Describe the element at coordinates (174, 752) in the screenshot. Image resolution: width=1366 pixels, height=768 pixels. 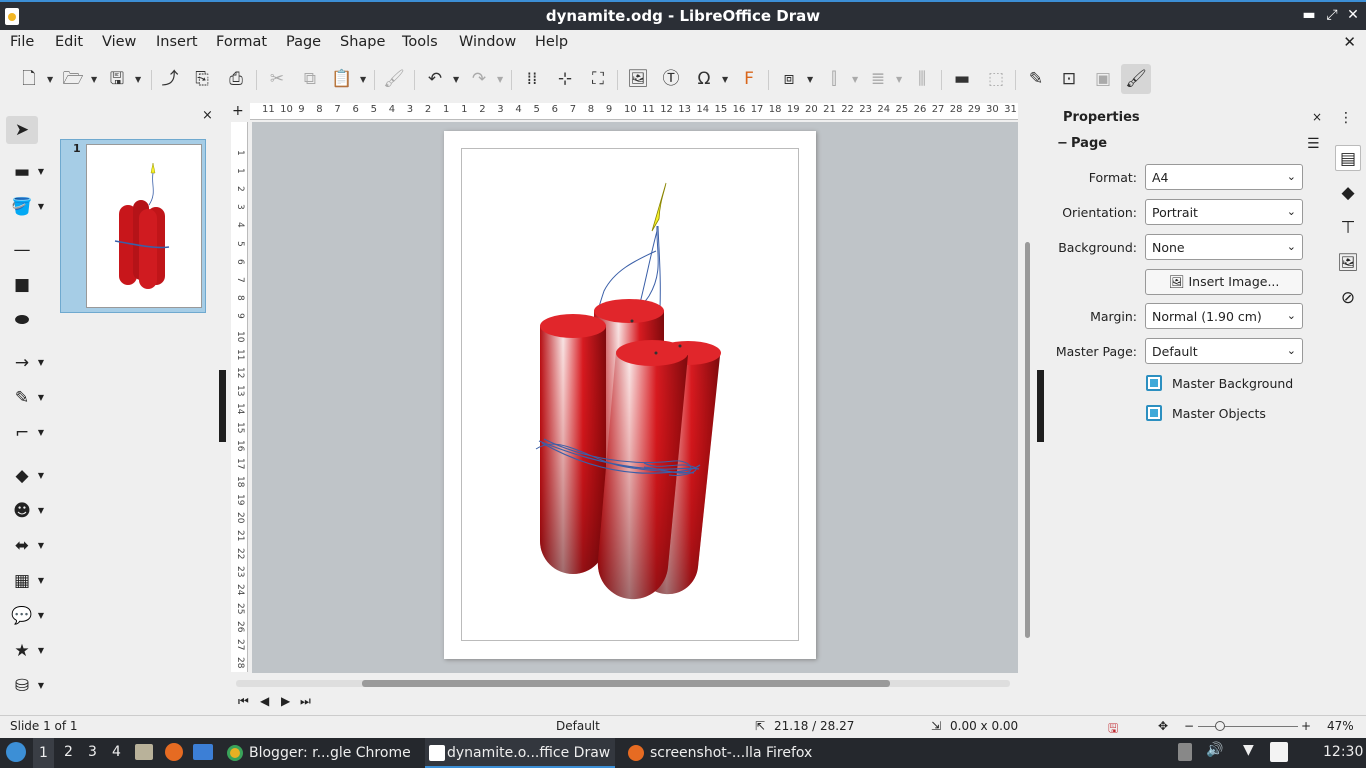
I see `firefox-launcher-icon` at that location.